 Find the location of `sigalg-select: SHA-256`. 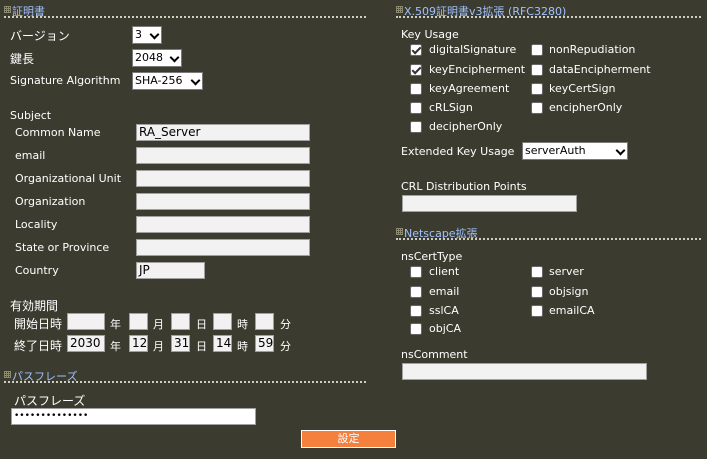

sigalg-select: SHA-256 is located at coordinates (167, 81).